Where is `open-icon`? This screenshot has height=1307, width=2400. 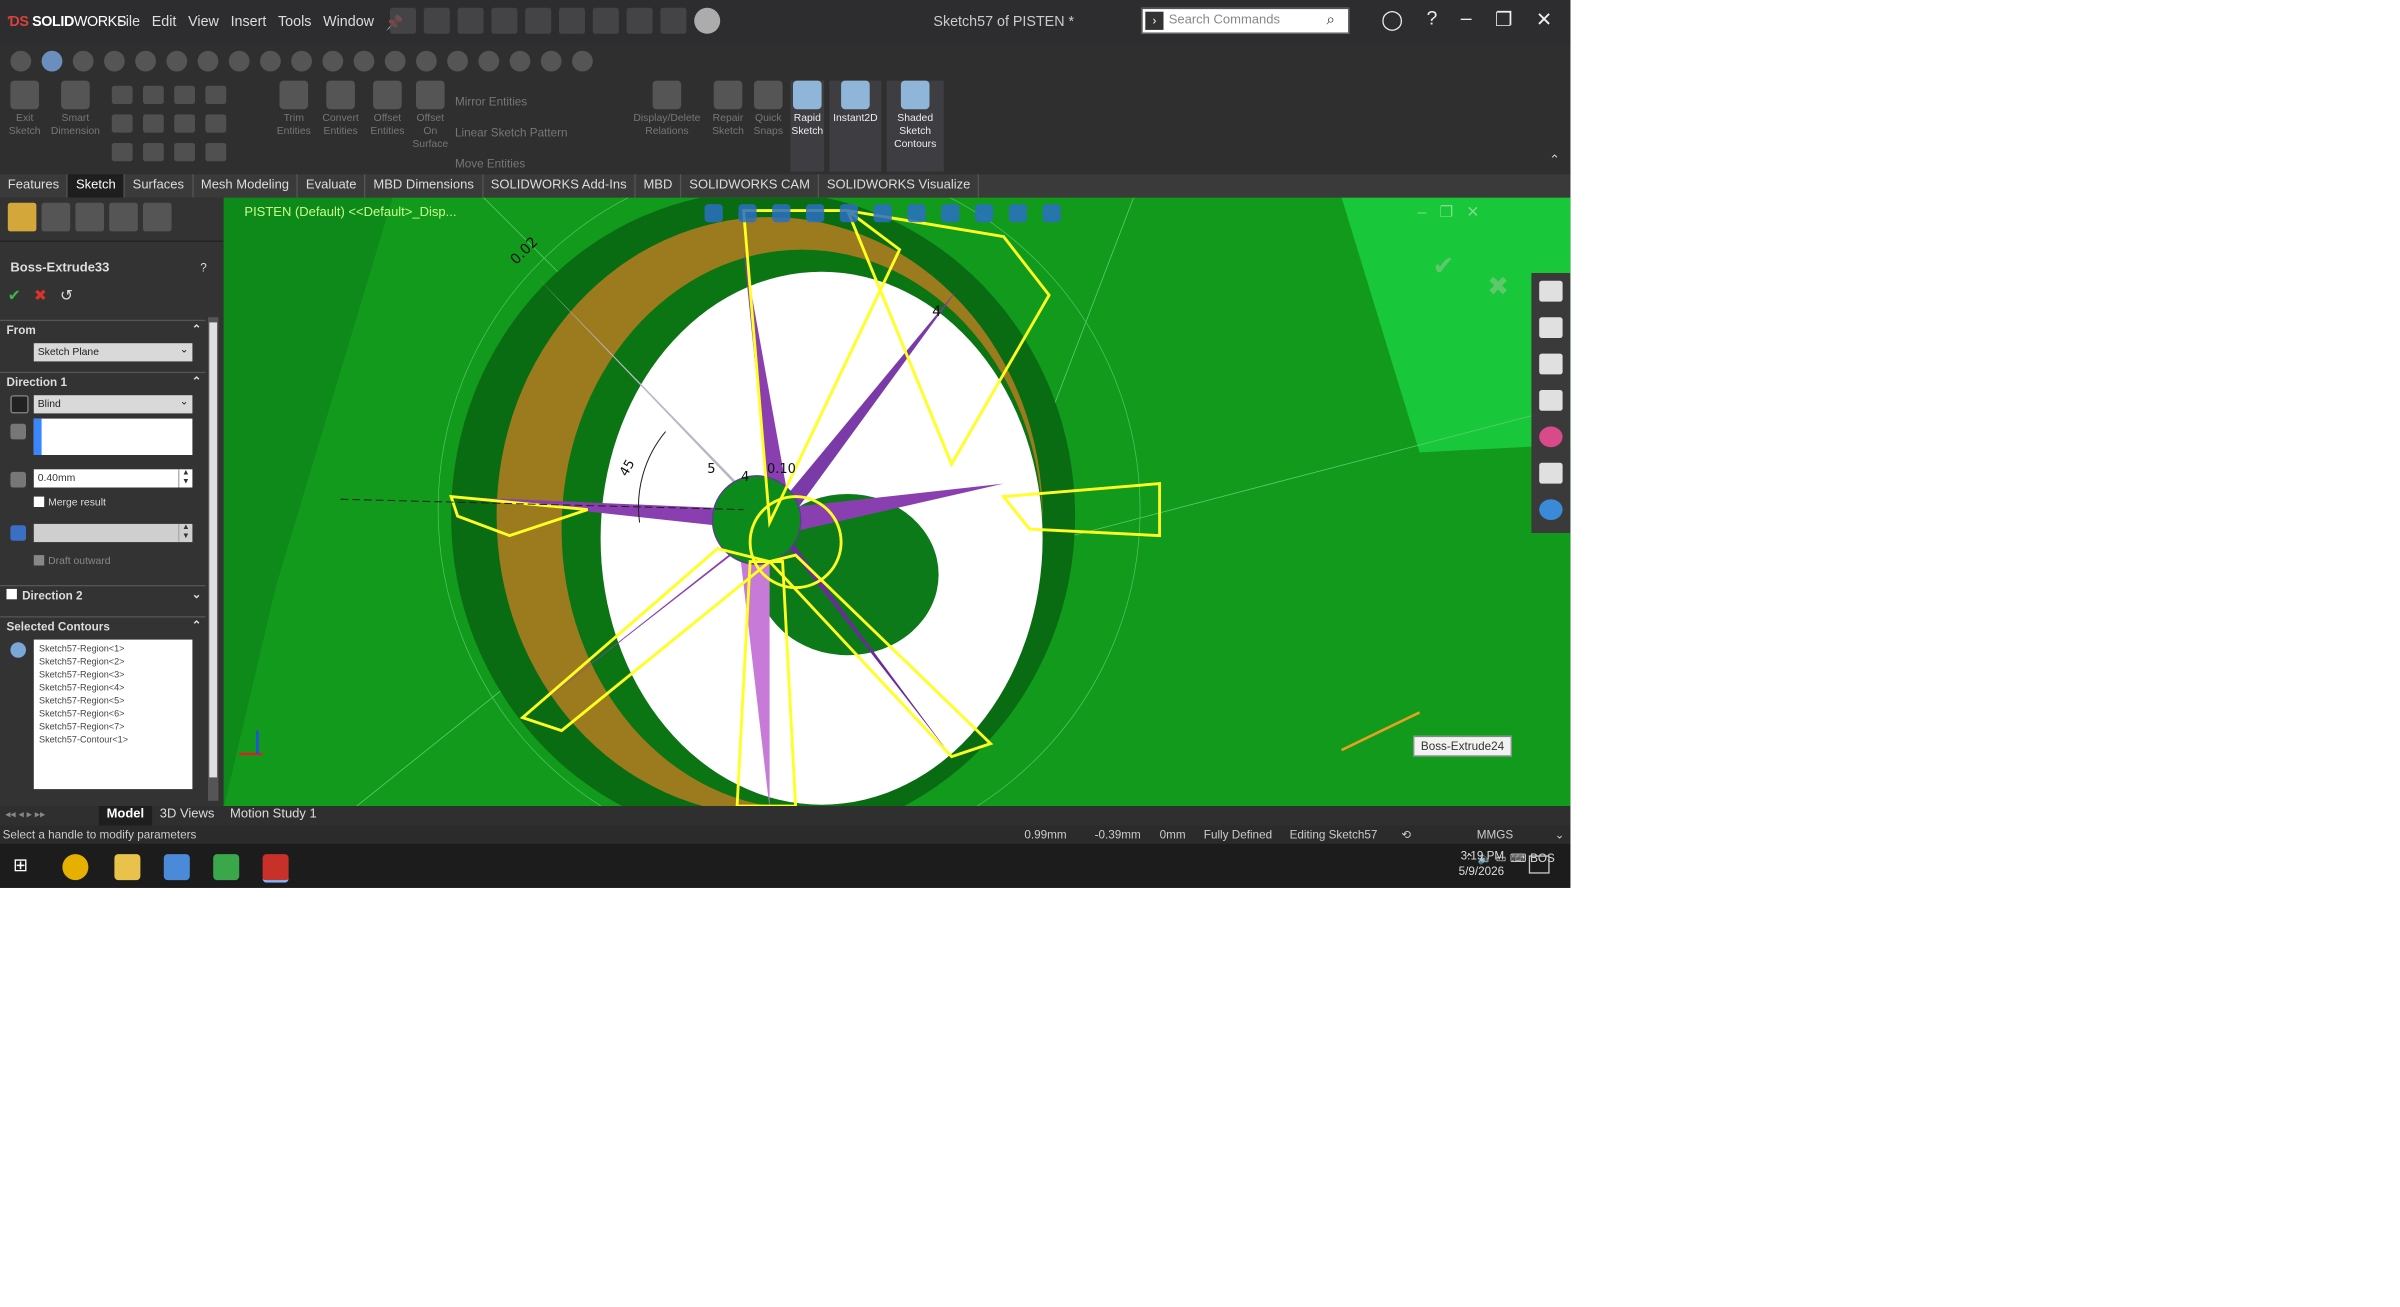 open-icon is located at coordinates (470, 20).